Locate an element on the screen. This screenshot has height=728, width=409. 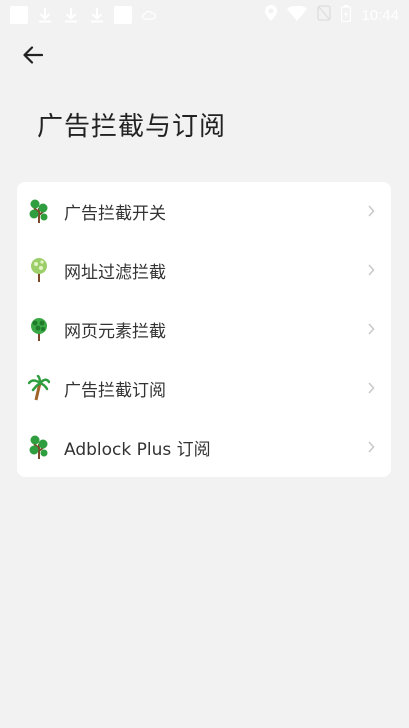
status-right: 10:44 is located at coordinates (332, 15).